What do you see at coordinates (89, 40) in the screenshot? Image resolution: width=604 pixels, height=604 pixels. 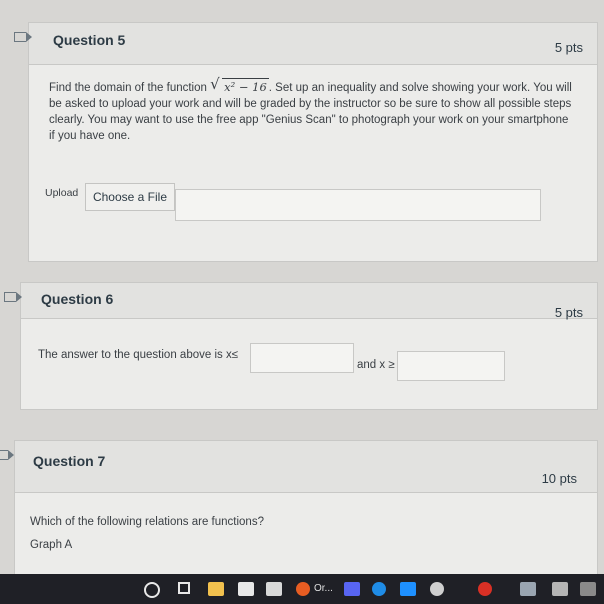 I see `question-5-title: Question 5` at bounding box center [89, 40].